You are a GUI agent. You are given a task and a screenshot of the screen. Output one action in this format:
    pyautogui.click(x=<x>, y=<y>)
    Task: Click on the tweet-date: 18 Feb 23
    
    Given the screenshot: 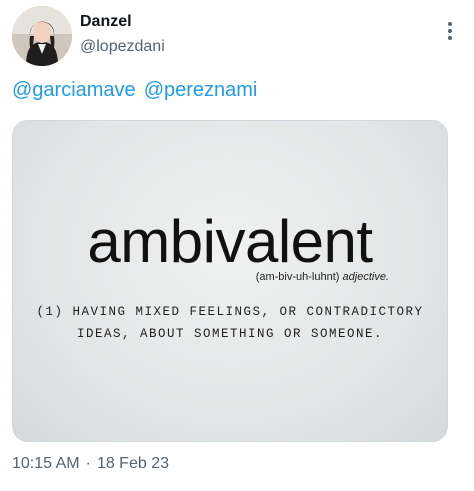 What is the action you would take?
    pyautogui.click(x=132, y=463)
    